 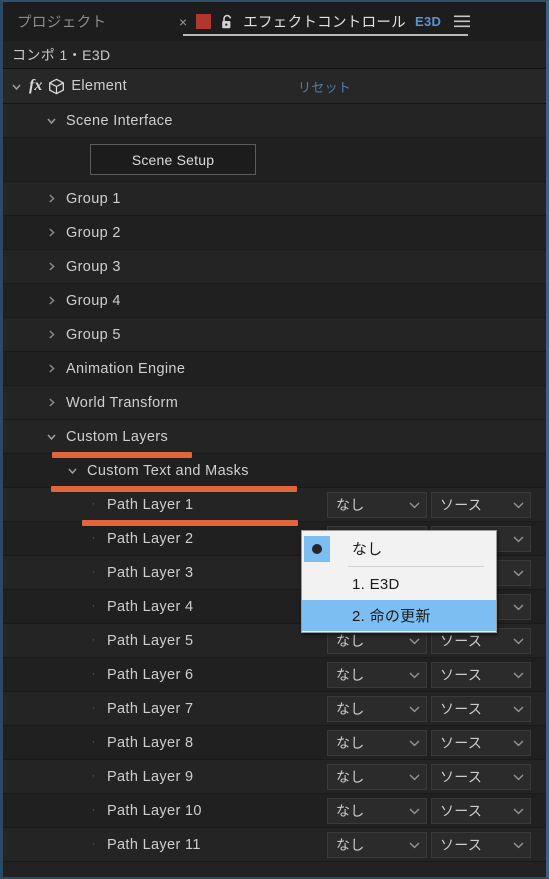 I want to click on popup-option: 2. 命の更新, so click(x=399, y=615).